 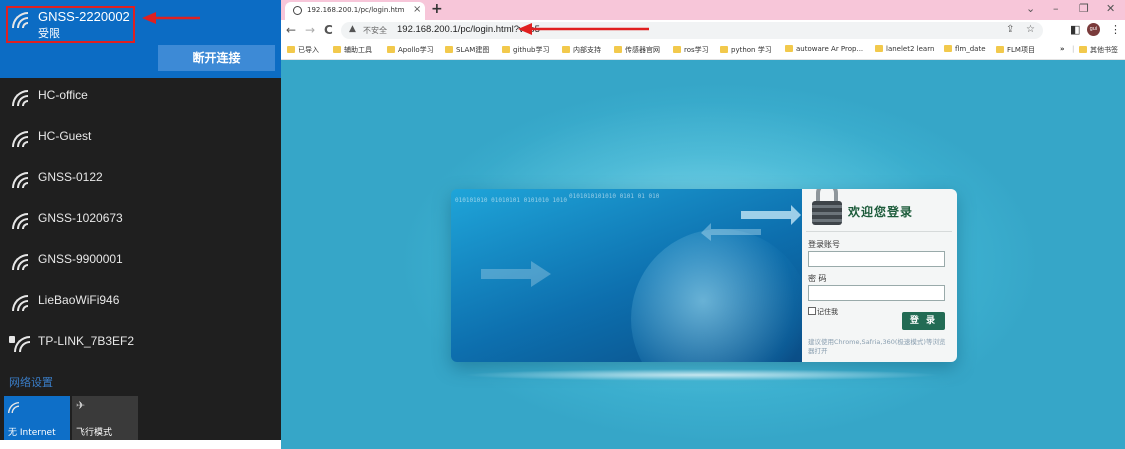 I want to click on profile-avatar: gui, so click(x=1093, y=29).